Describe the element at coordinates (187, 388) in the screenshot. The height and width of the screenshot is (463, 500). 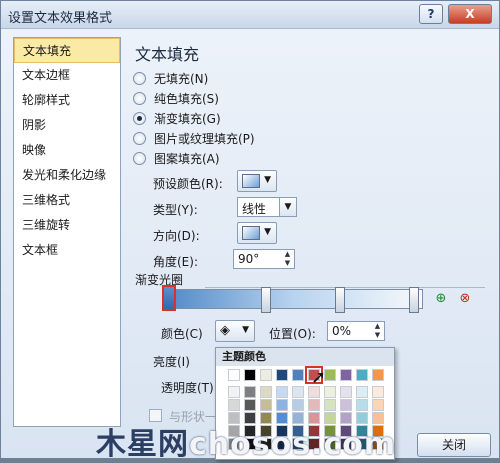
I see `transparency-label: 透明度(T)` at that location.